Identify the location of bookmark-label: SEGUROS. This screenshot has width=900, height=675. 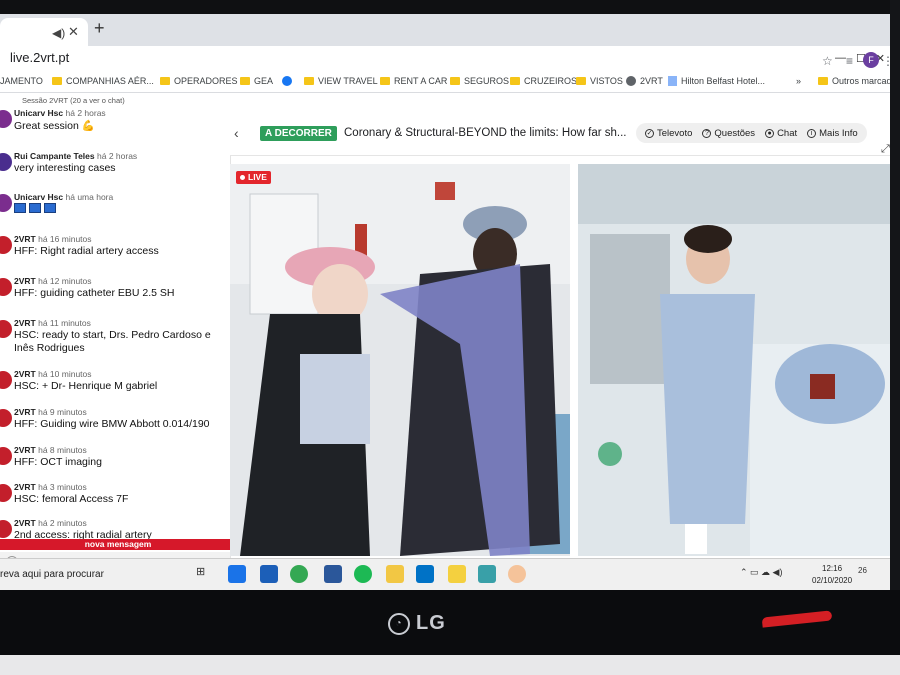
(487, 81).